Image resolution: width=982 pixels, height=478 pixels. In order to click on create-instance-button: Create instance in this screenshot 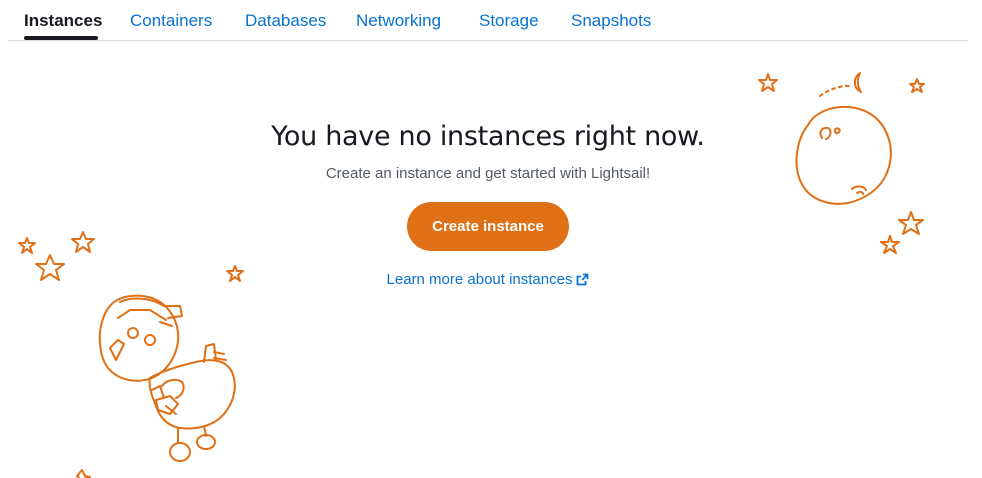, I will do `click(488, 226)`.